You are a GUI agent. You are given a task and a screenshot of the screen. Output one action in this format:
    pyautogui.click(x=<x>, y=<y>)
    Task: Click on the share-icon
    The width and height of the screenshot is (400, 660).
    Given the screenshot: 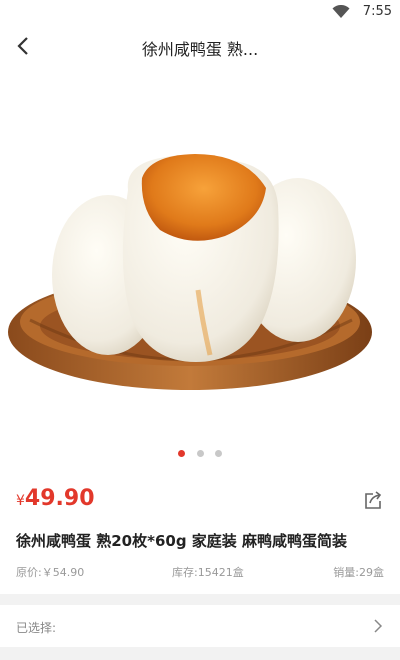 What is the action you would take?
    pyautogui.click(x=373, y=501)
    